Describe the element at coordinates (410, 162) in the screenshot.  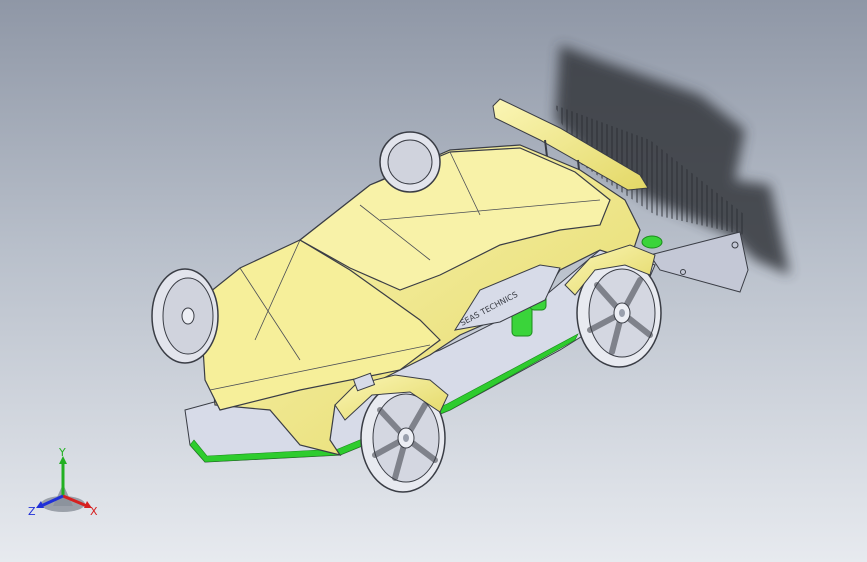
I see `wheel-rear-left` at that location.